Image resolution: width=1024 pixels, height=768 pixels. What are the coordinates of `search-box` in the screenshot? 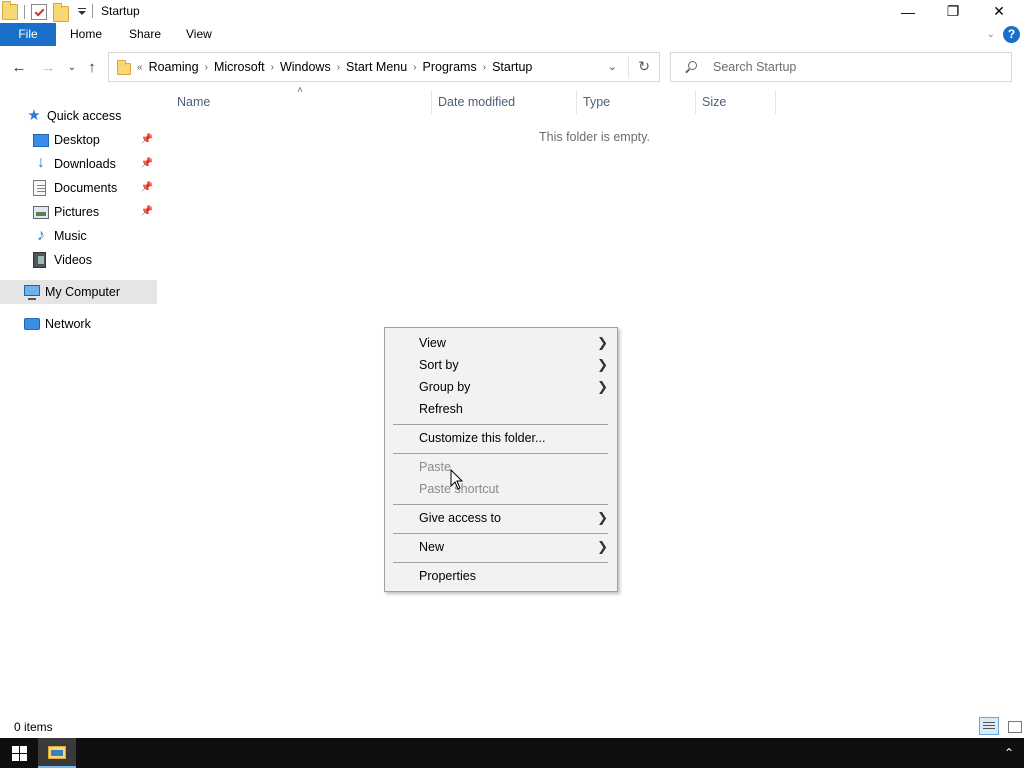 It's located at (841, 67).